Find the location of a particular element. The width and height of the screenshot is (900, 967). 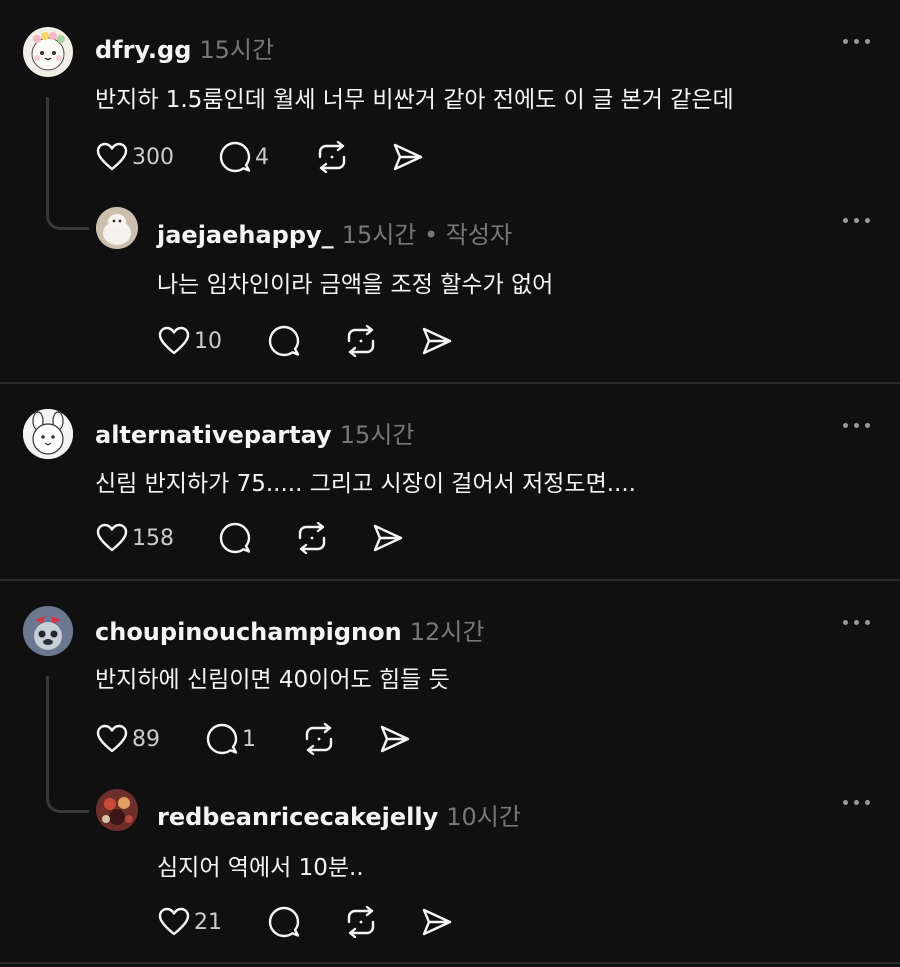

comment-time: 10시간 is located at coordinates (483, 817).